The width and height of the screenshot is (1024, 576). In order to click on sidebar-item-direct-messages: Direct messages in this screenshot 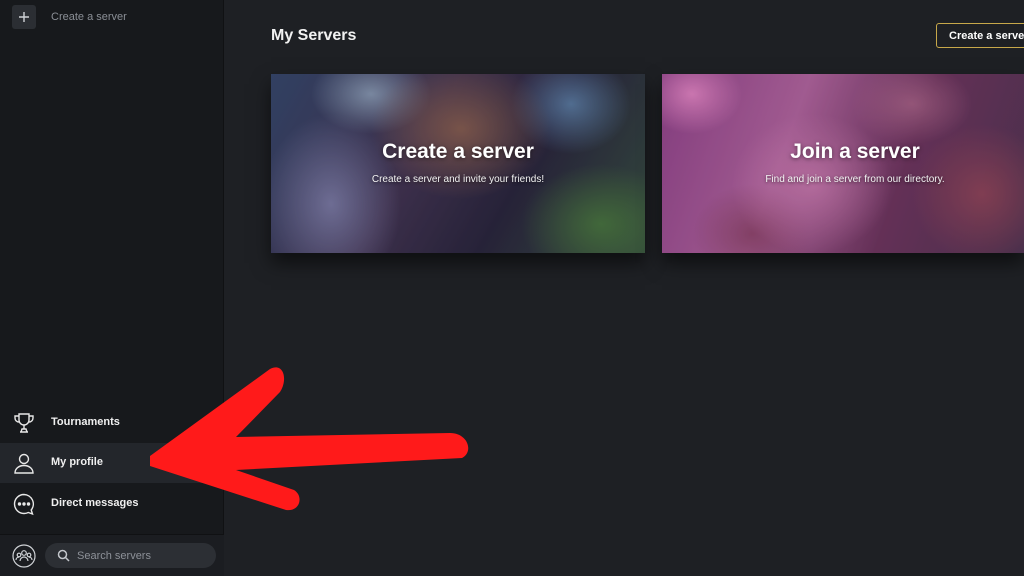, I will do `click(112, 504)`.